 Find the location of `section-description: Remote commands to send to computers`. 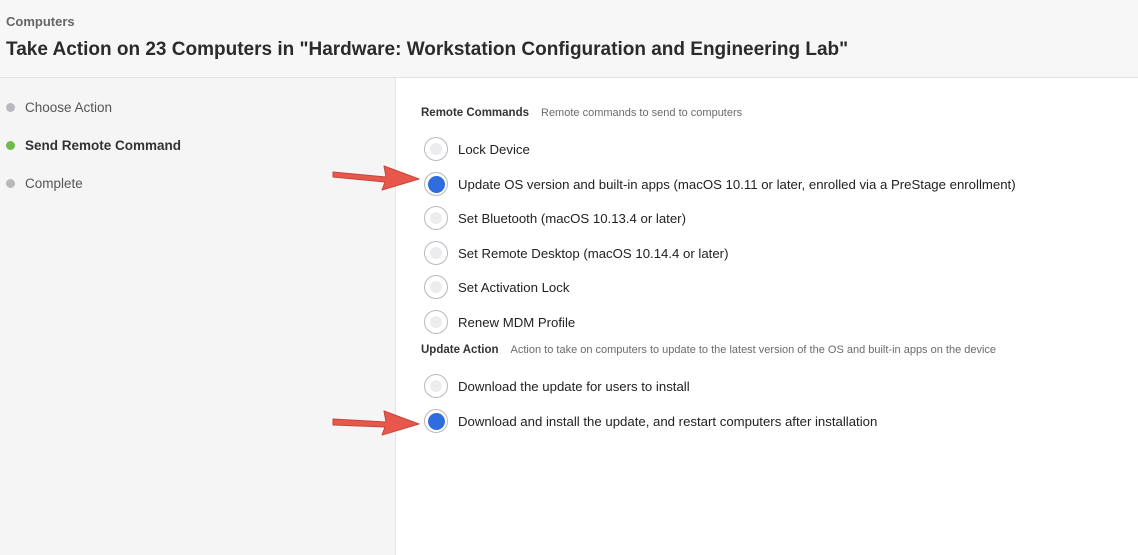

section-description: Remote commands to send to computers is located at coordinates (642, 113).